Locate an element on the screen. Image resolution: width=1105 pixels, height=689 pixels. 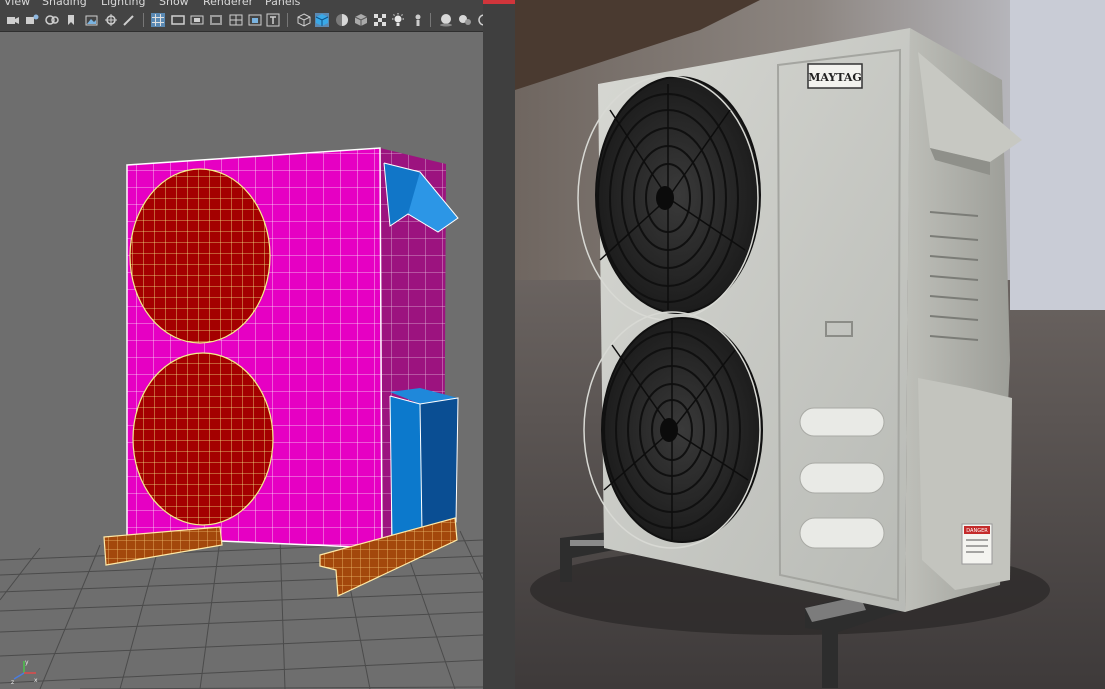
field-chart-icon is located at coordinates (236, 20).